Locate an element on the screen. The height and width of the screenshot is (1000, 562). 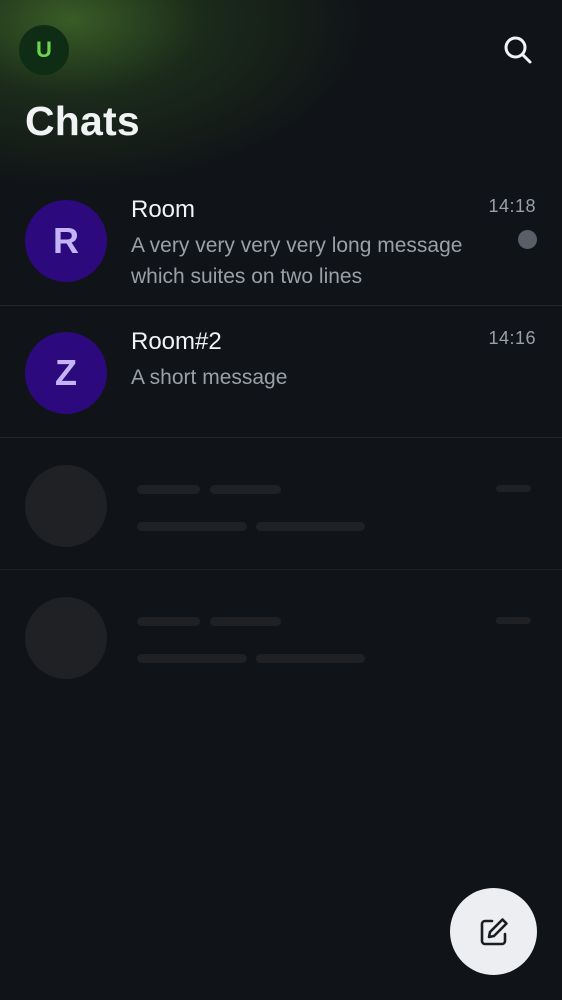
room-avatar: R is located at coordinates (66, 241).